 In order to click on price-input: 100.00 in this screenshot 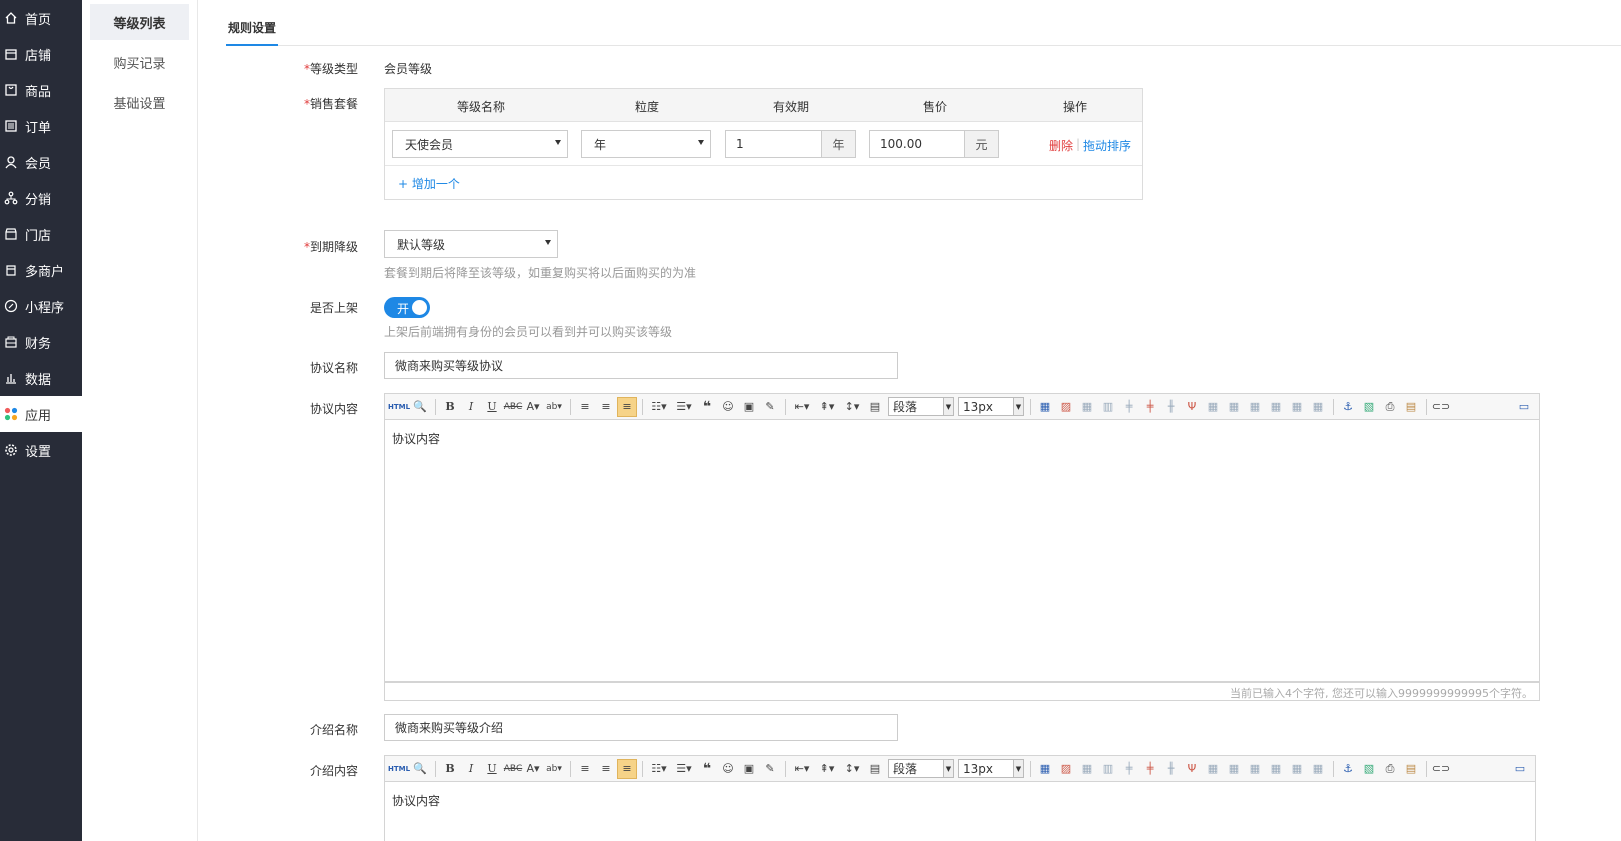, I will do `click(917, 144)`.